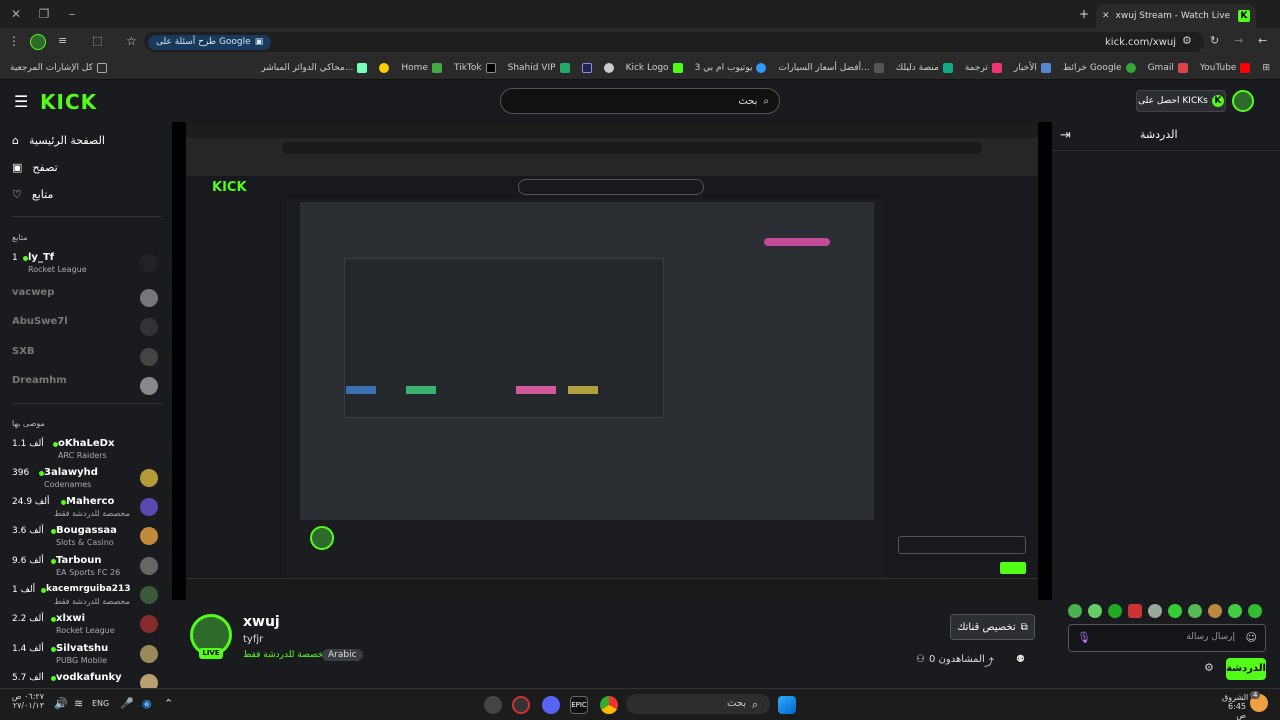 This screenshot has height=720, width=1280. Describe the element at coordinates (87, 539) in the screenshot. I see `channel-bougassaa: 3.6 ألف Bougassaa Slots & Casino` at that location.